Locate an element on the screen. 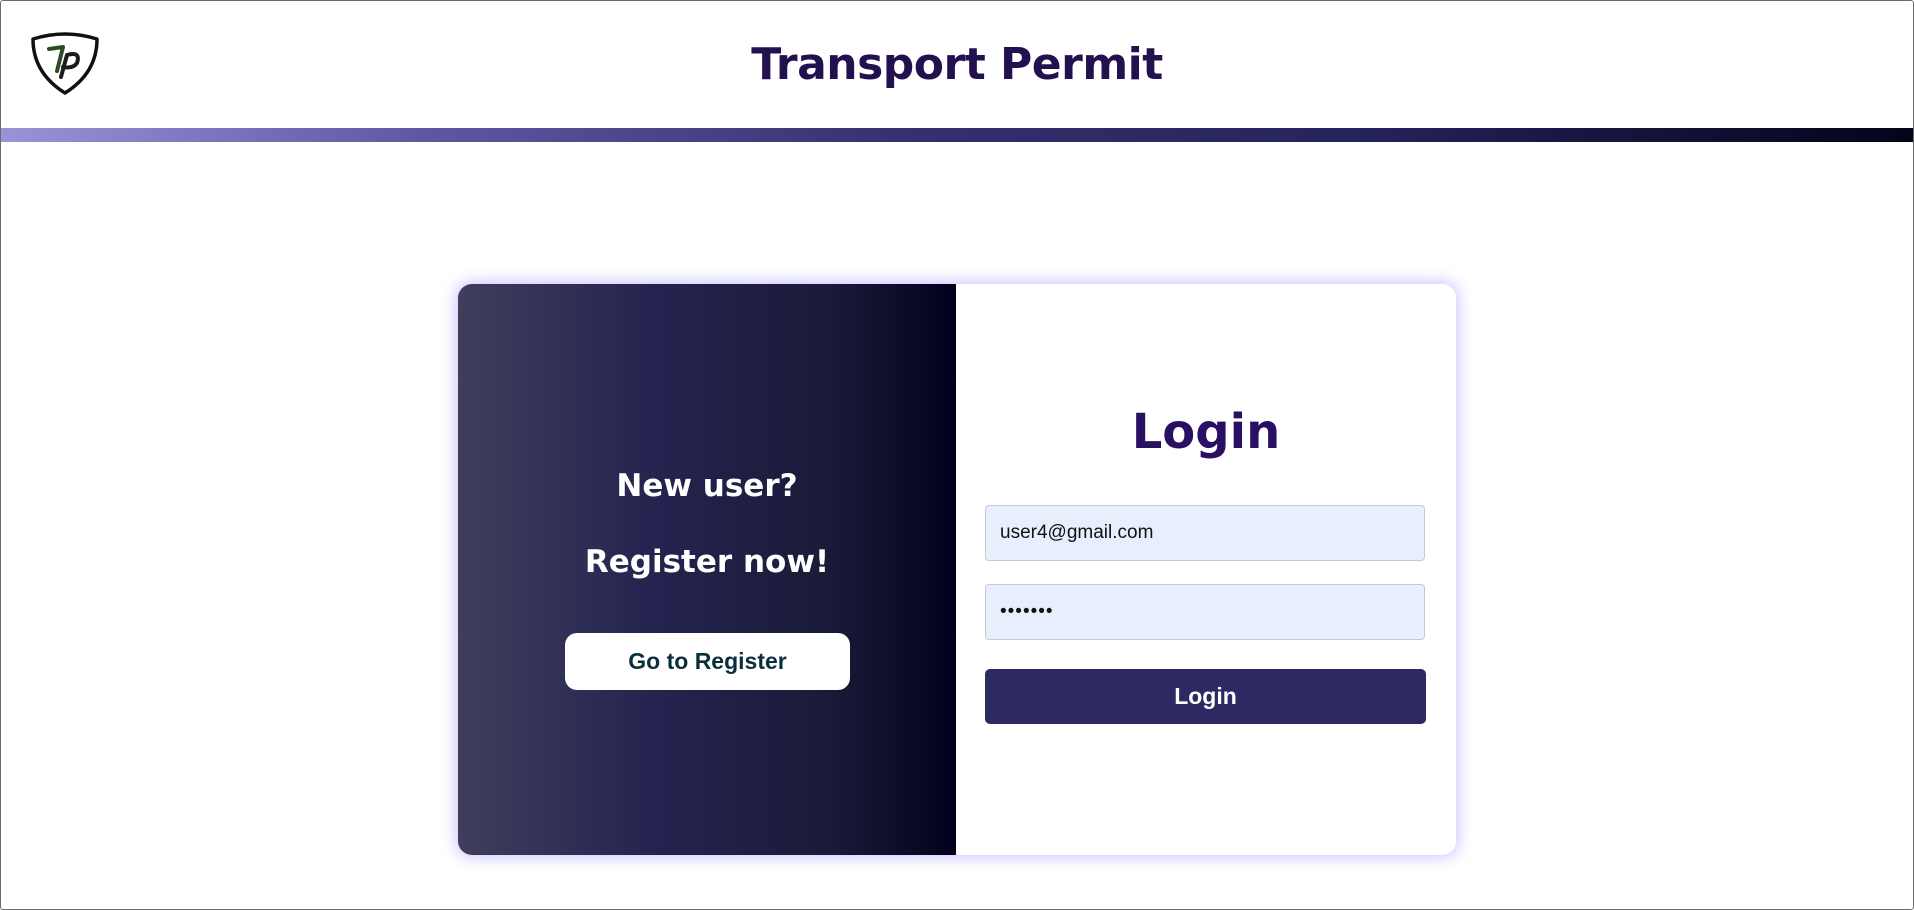 This screenshot has width=1914, height=910. new-user-heading: New user? is located at coordinates (707, 486).